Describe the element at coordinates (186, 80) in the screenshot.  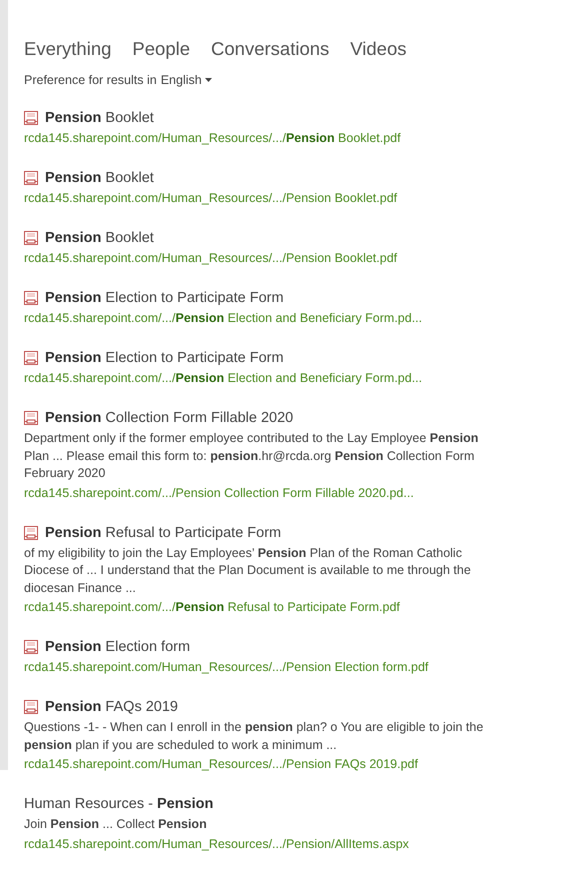
I see `language-dropdown: English` at that location.